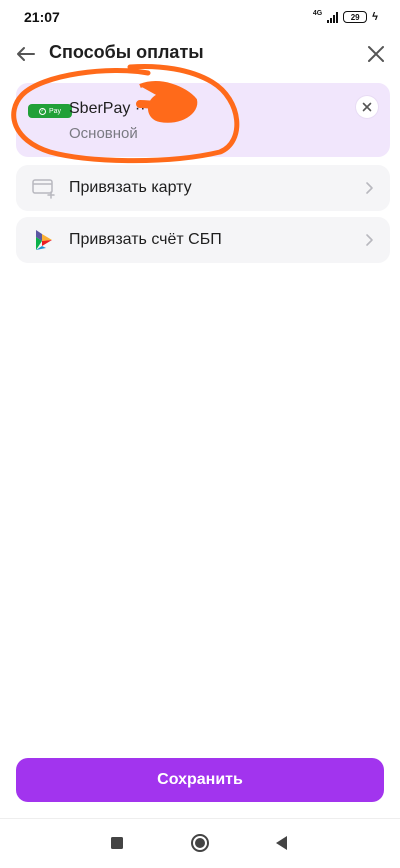 The image size is (400, 868). Describe the element at coordinates (26, 54) in the screenshot. I see `arrow-left-icon` at that location.